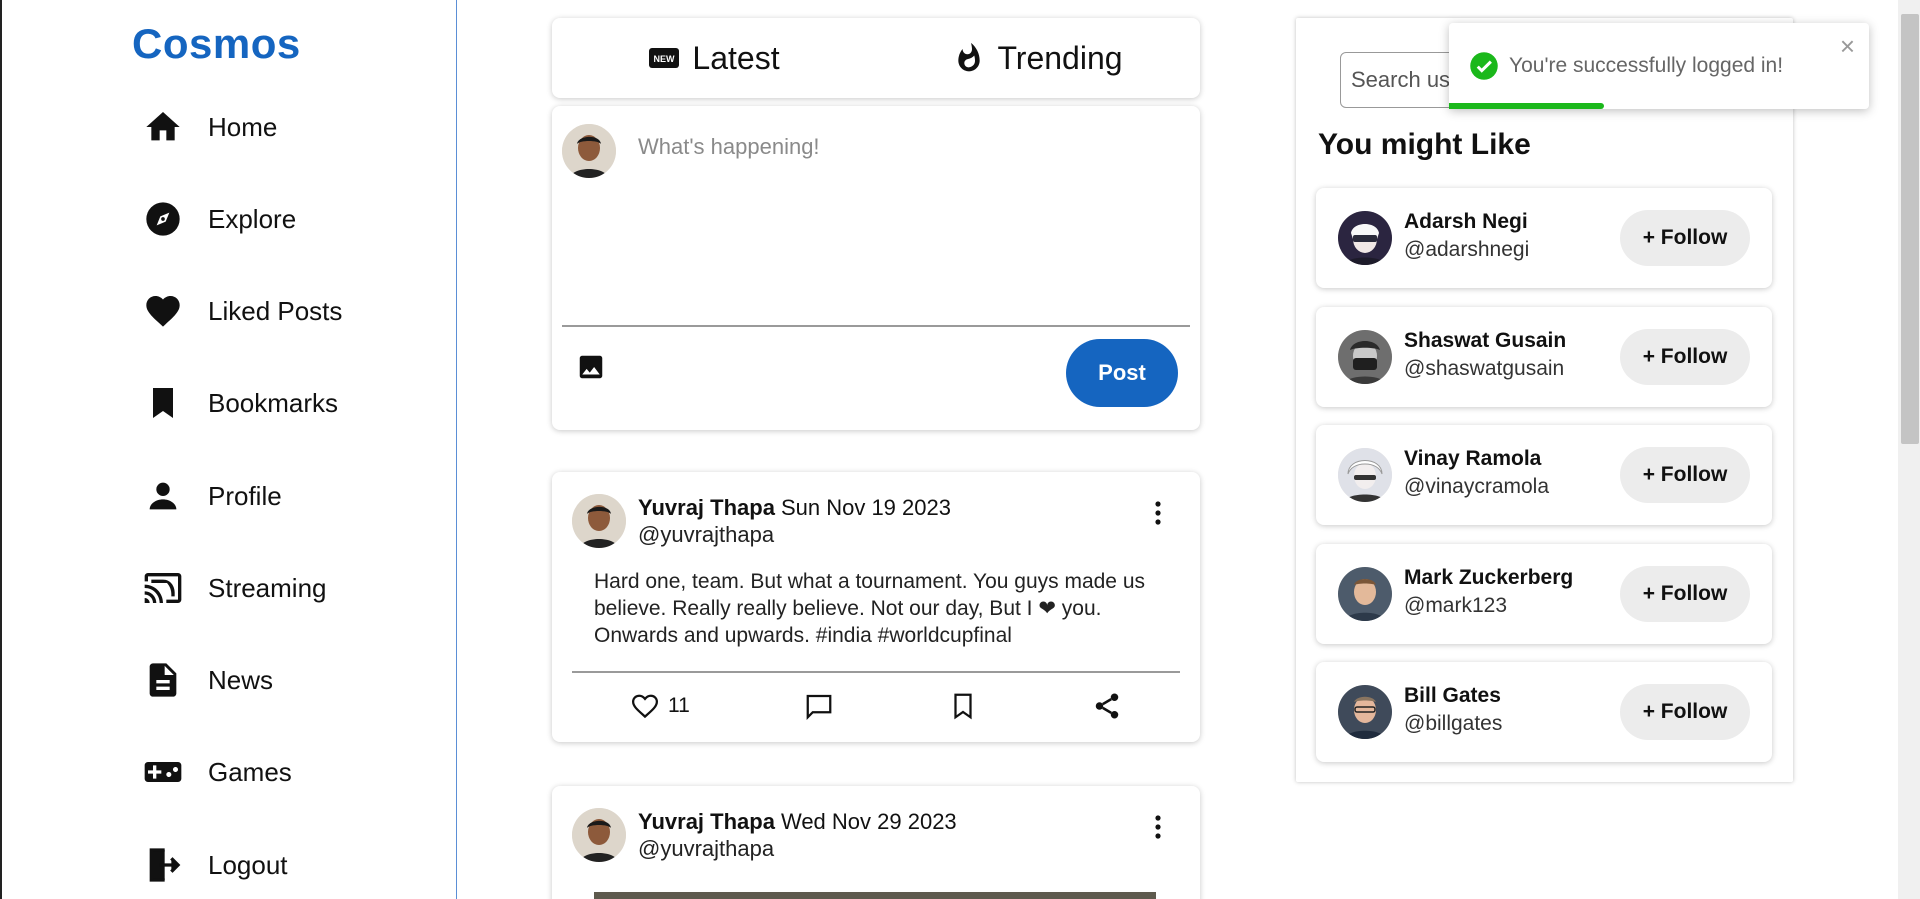 The width and height of the screenshot is (1920, 899). What do you see at coordinates (163, 496) in the screenshot?
I see `person-icon` at bounding box center [163, 496].